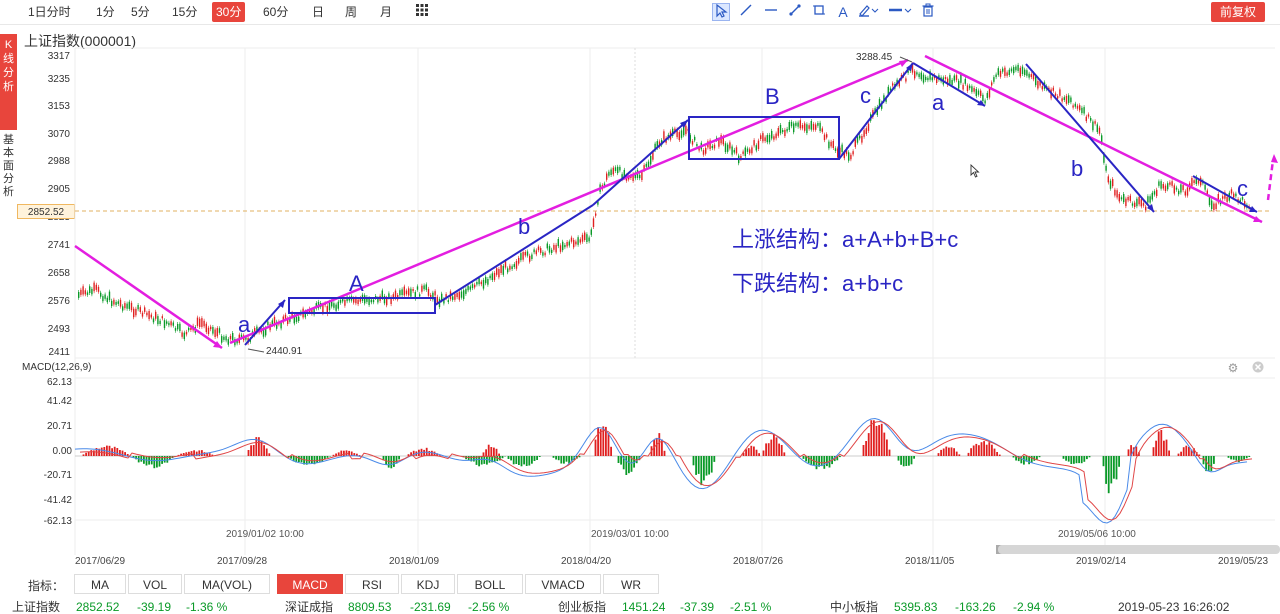 Image resolution: width=1280 pixels, height=614 pixels. I want to click on index-change: -37.39, so click(697, 607).